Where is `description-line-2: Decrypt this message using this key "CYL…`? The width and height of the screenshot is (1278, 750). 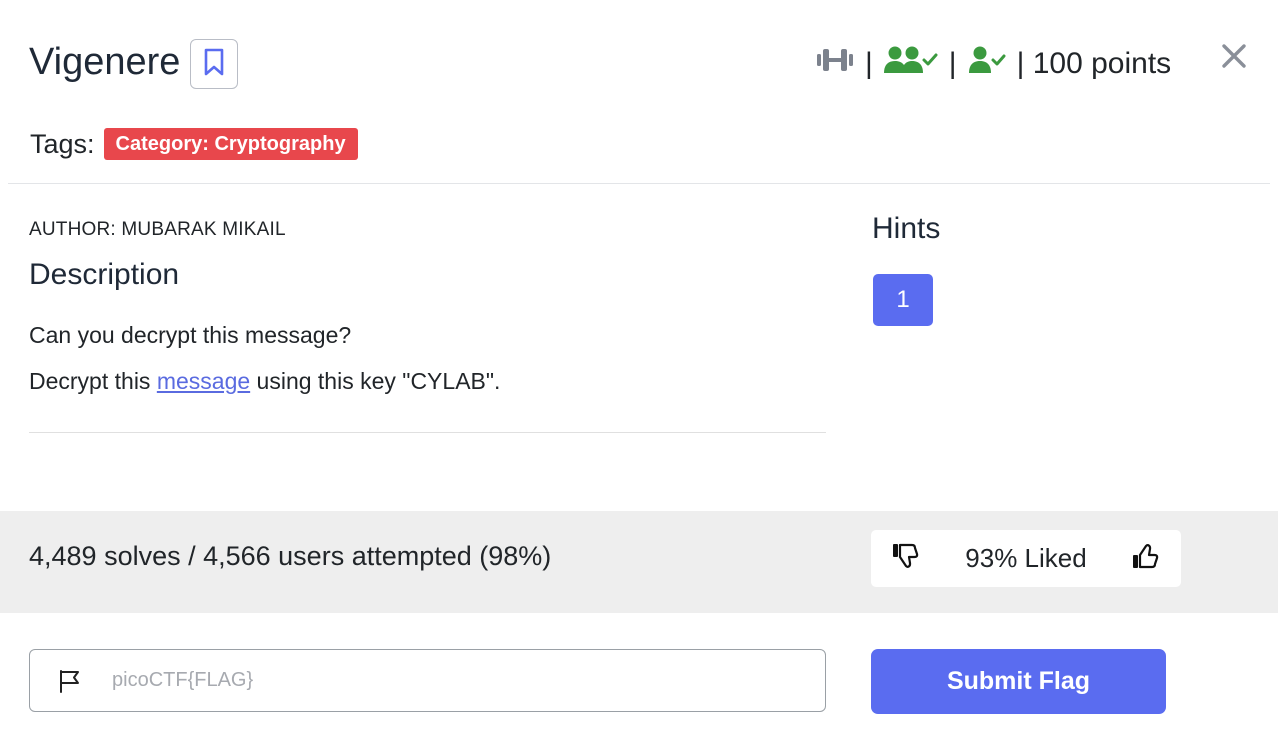
description-line-2: Decrypt this message using this key "CYL… is located at coordinates (264, 381).